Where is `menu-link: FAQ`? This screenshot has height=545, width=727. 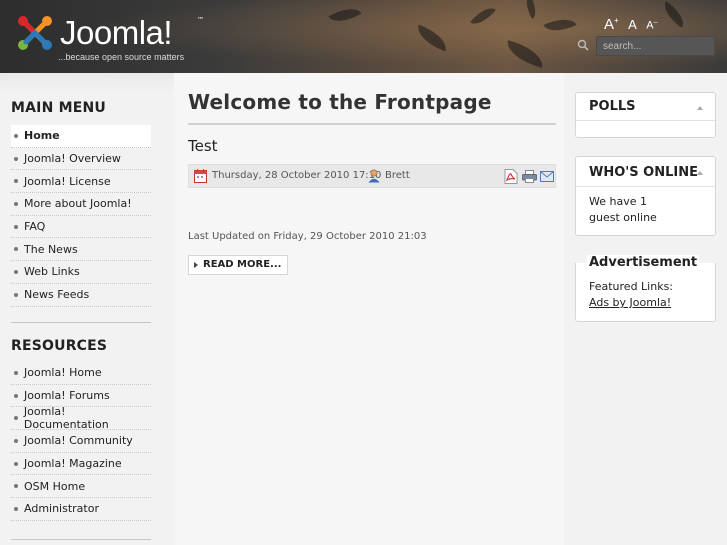
menu-link: FAQ is located at coordinates (34, 226).